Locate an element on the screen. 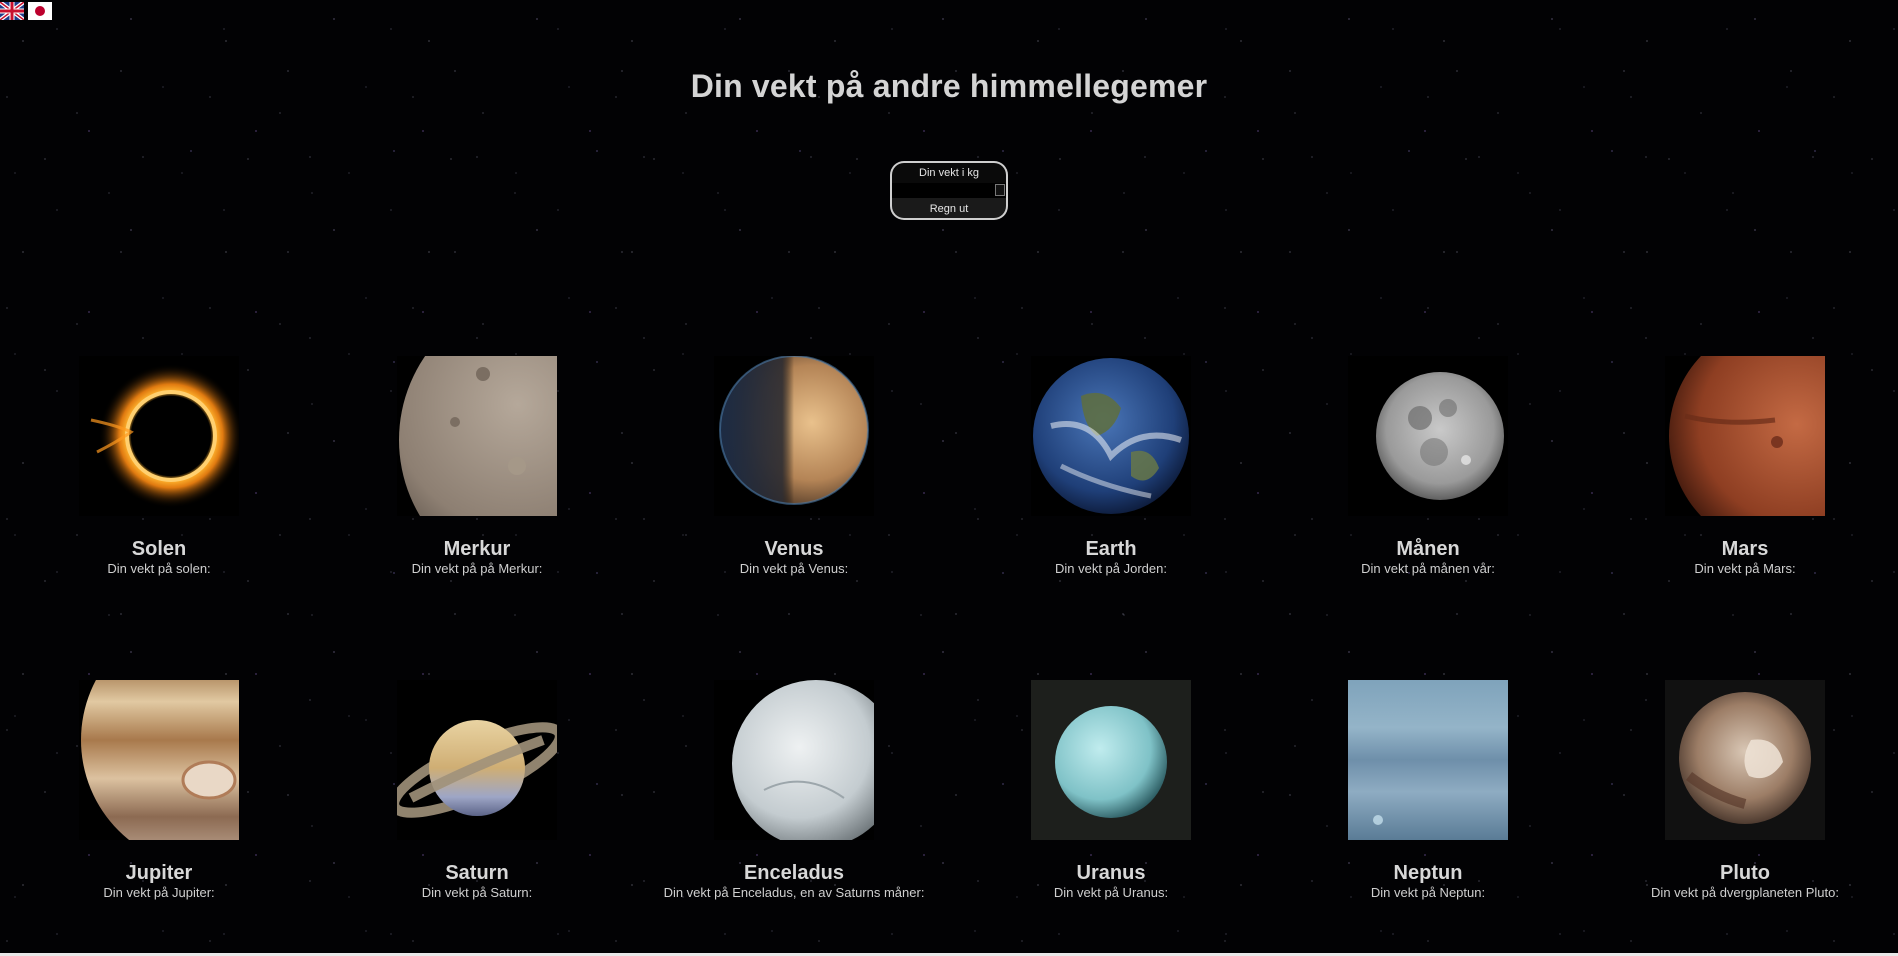 This screenshot has height=956, width=1898. moon-icon is located at coordinates (1428, 436).